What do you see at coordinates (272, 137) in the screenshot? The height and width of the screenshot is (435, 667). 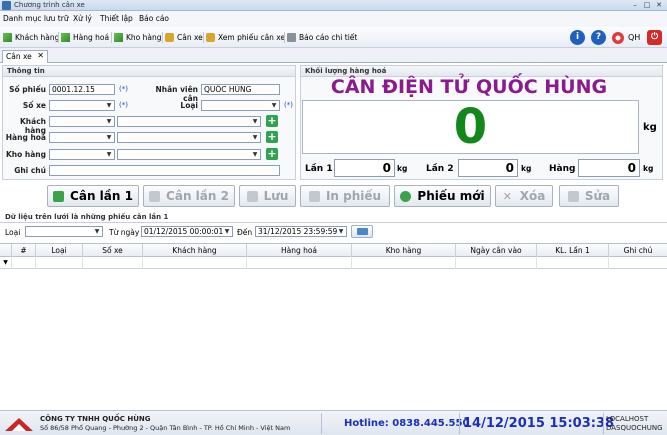 I see `add-hang-hoa-button: +` at bounding box center [272, 137].